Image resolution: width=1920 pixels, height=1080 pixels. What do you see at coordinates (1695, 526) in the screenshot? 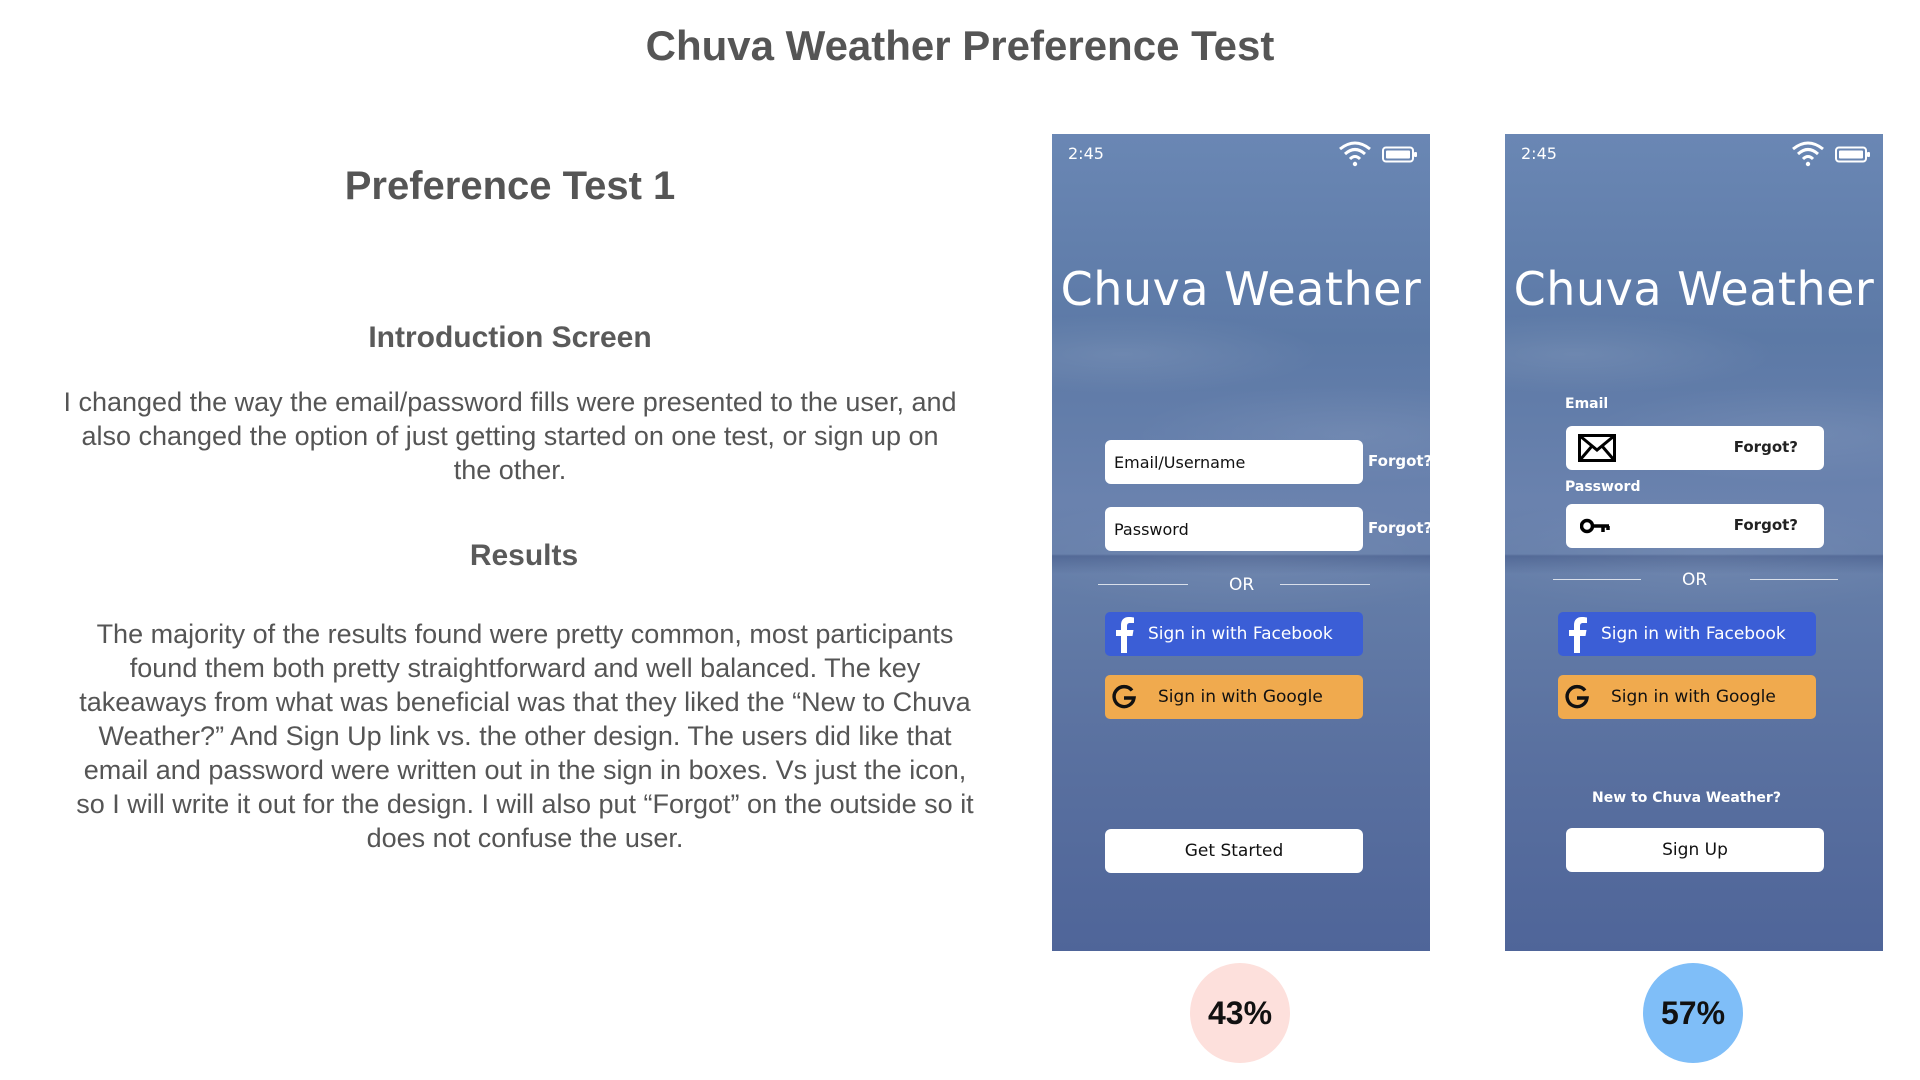
I see `password-field: Forgot?` at bounding box center [1695, 526].